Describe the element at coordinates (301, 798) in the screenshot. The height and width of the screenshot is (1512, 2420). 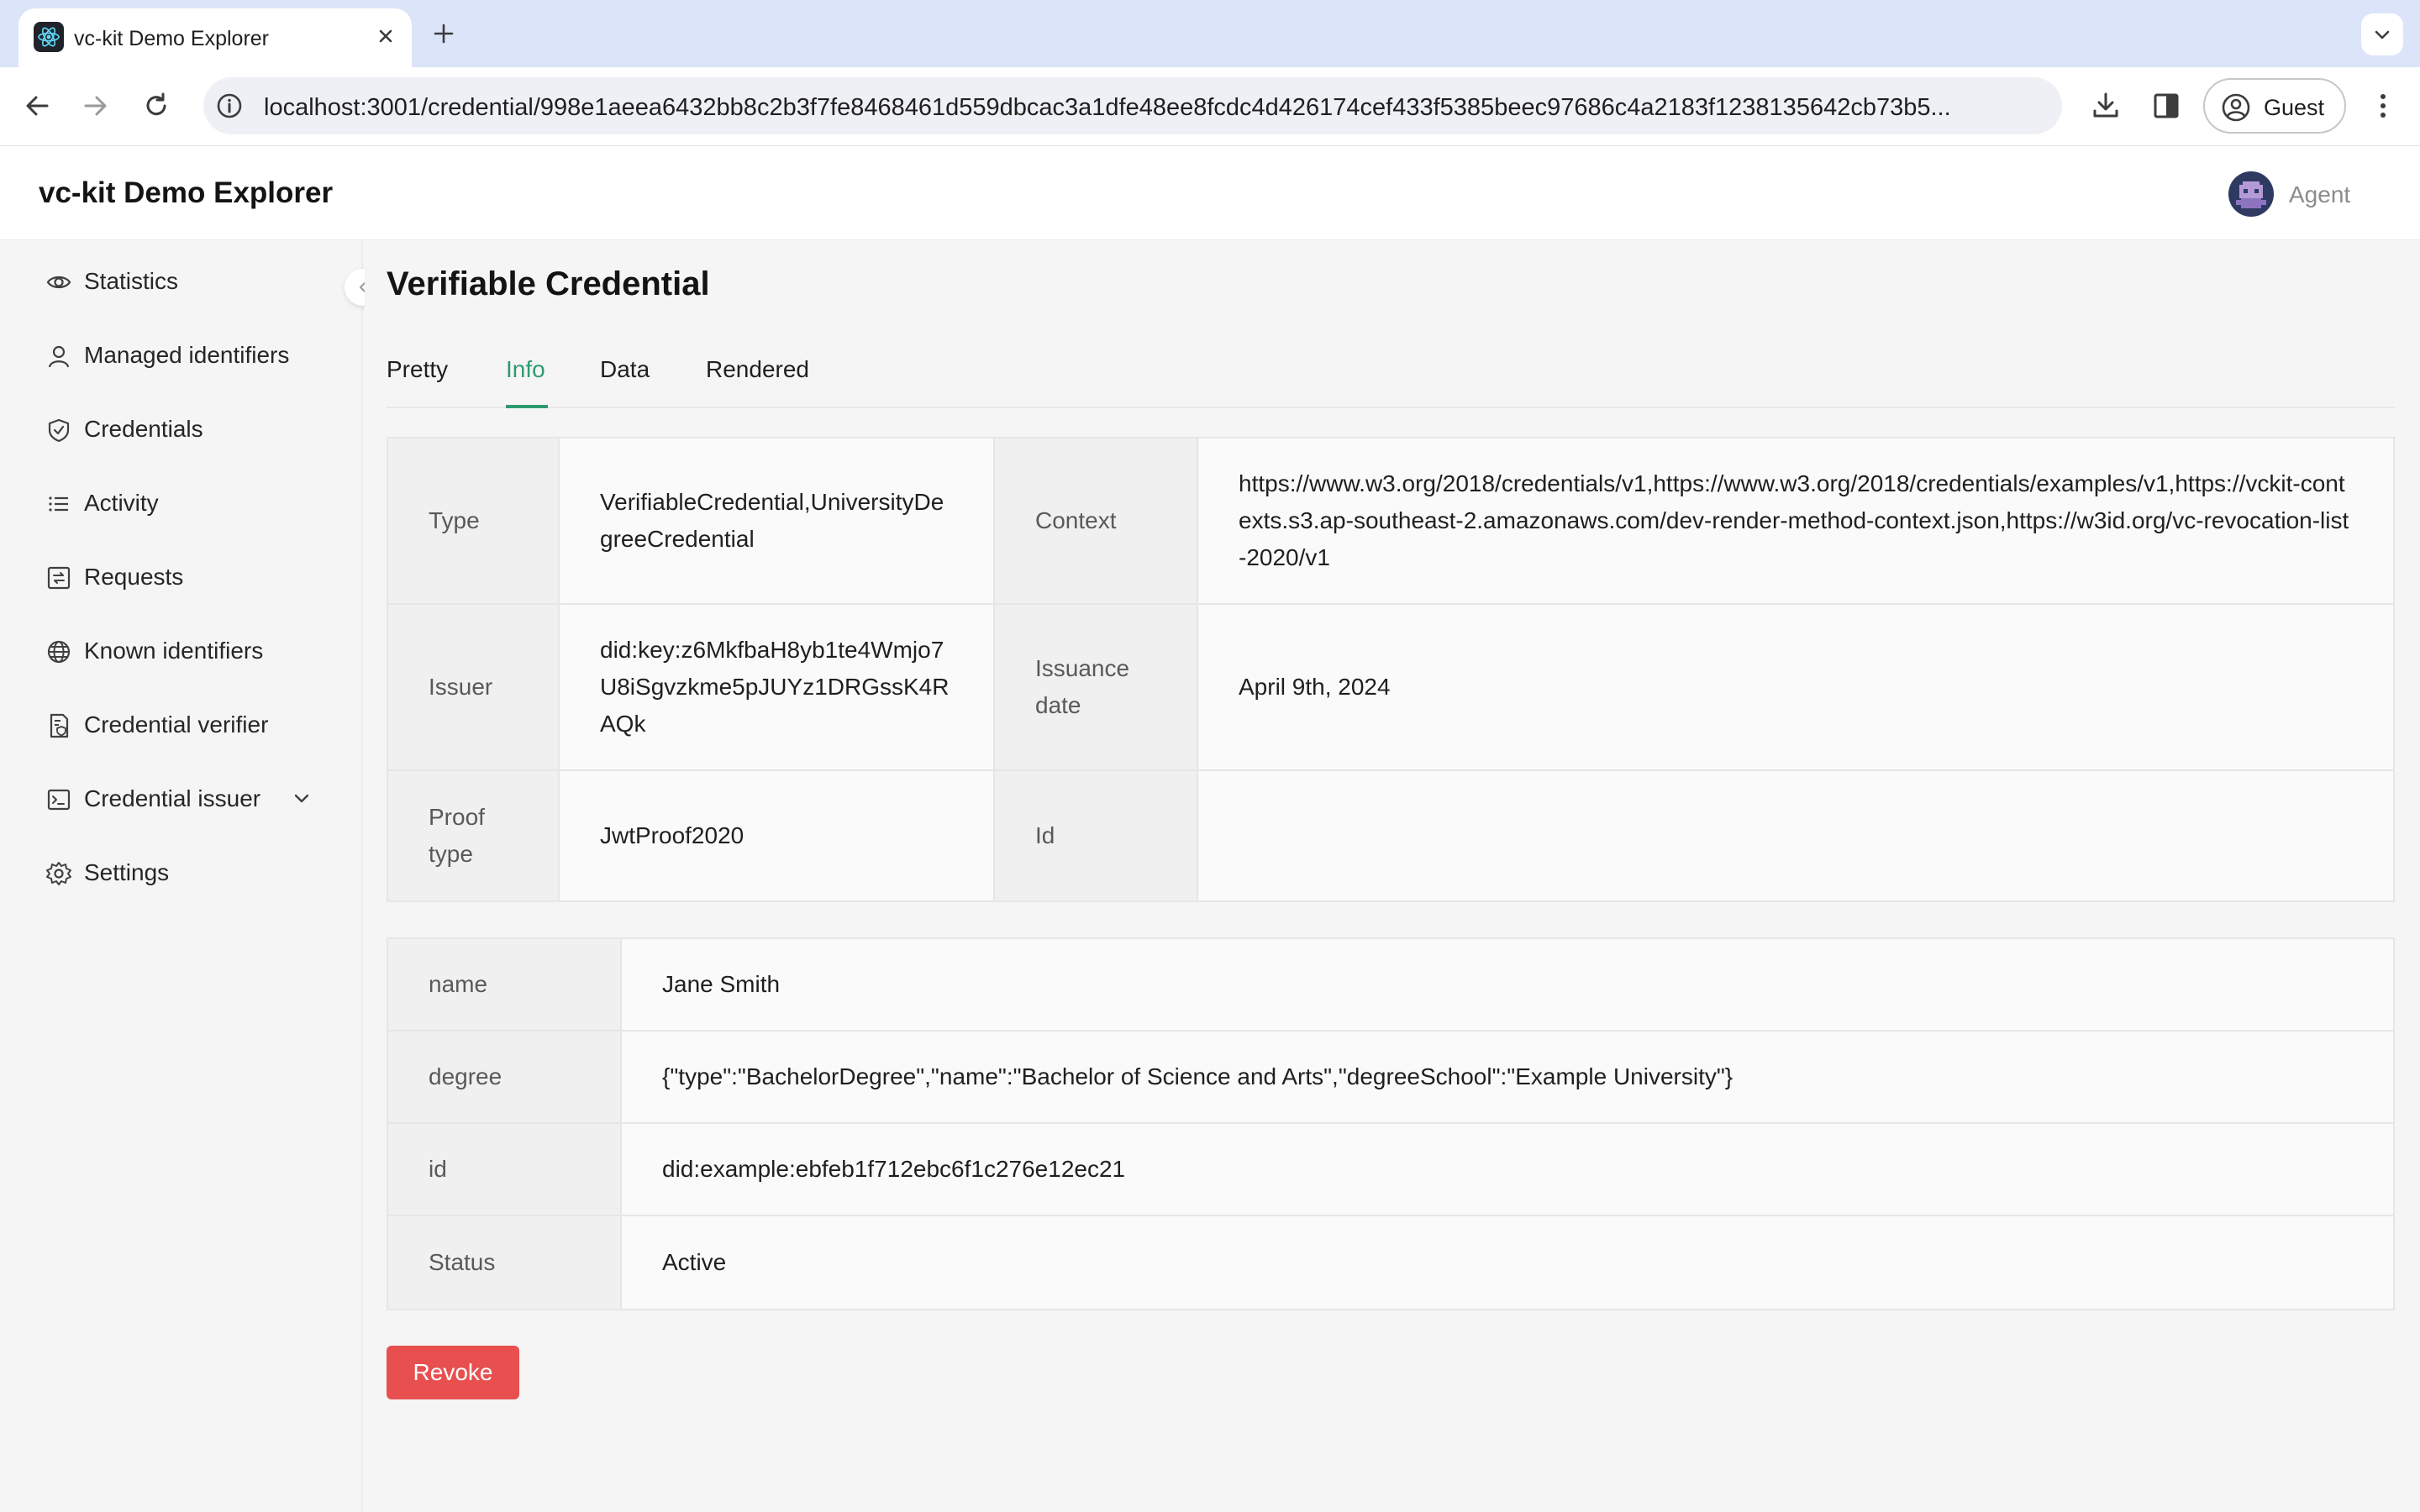
I see `chevron-down-icon` at that location.